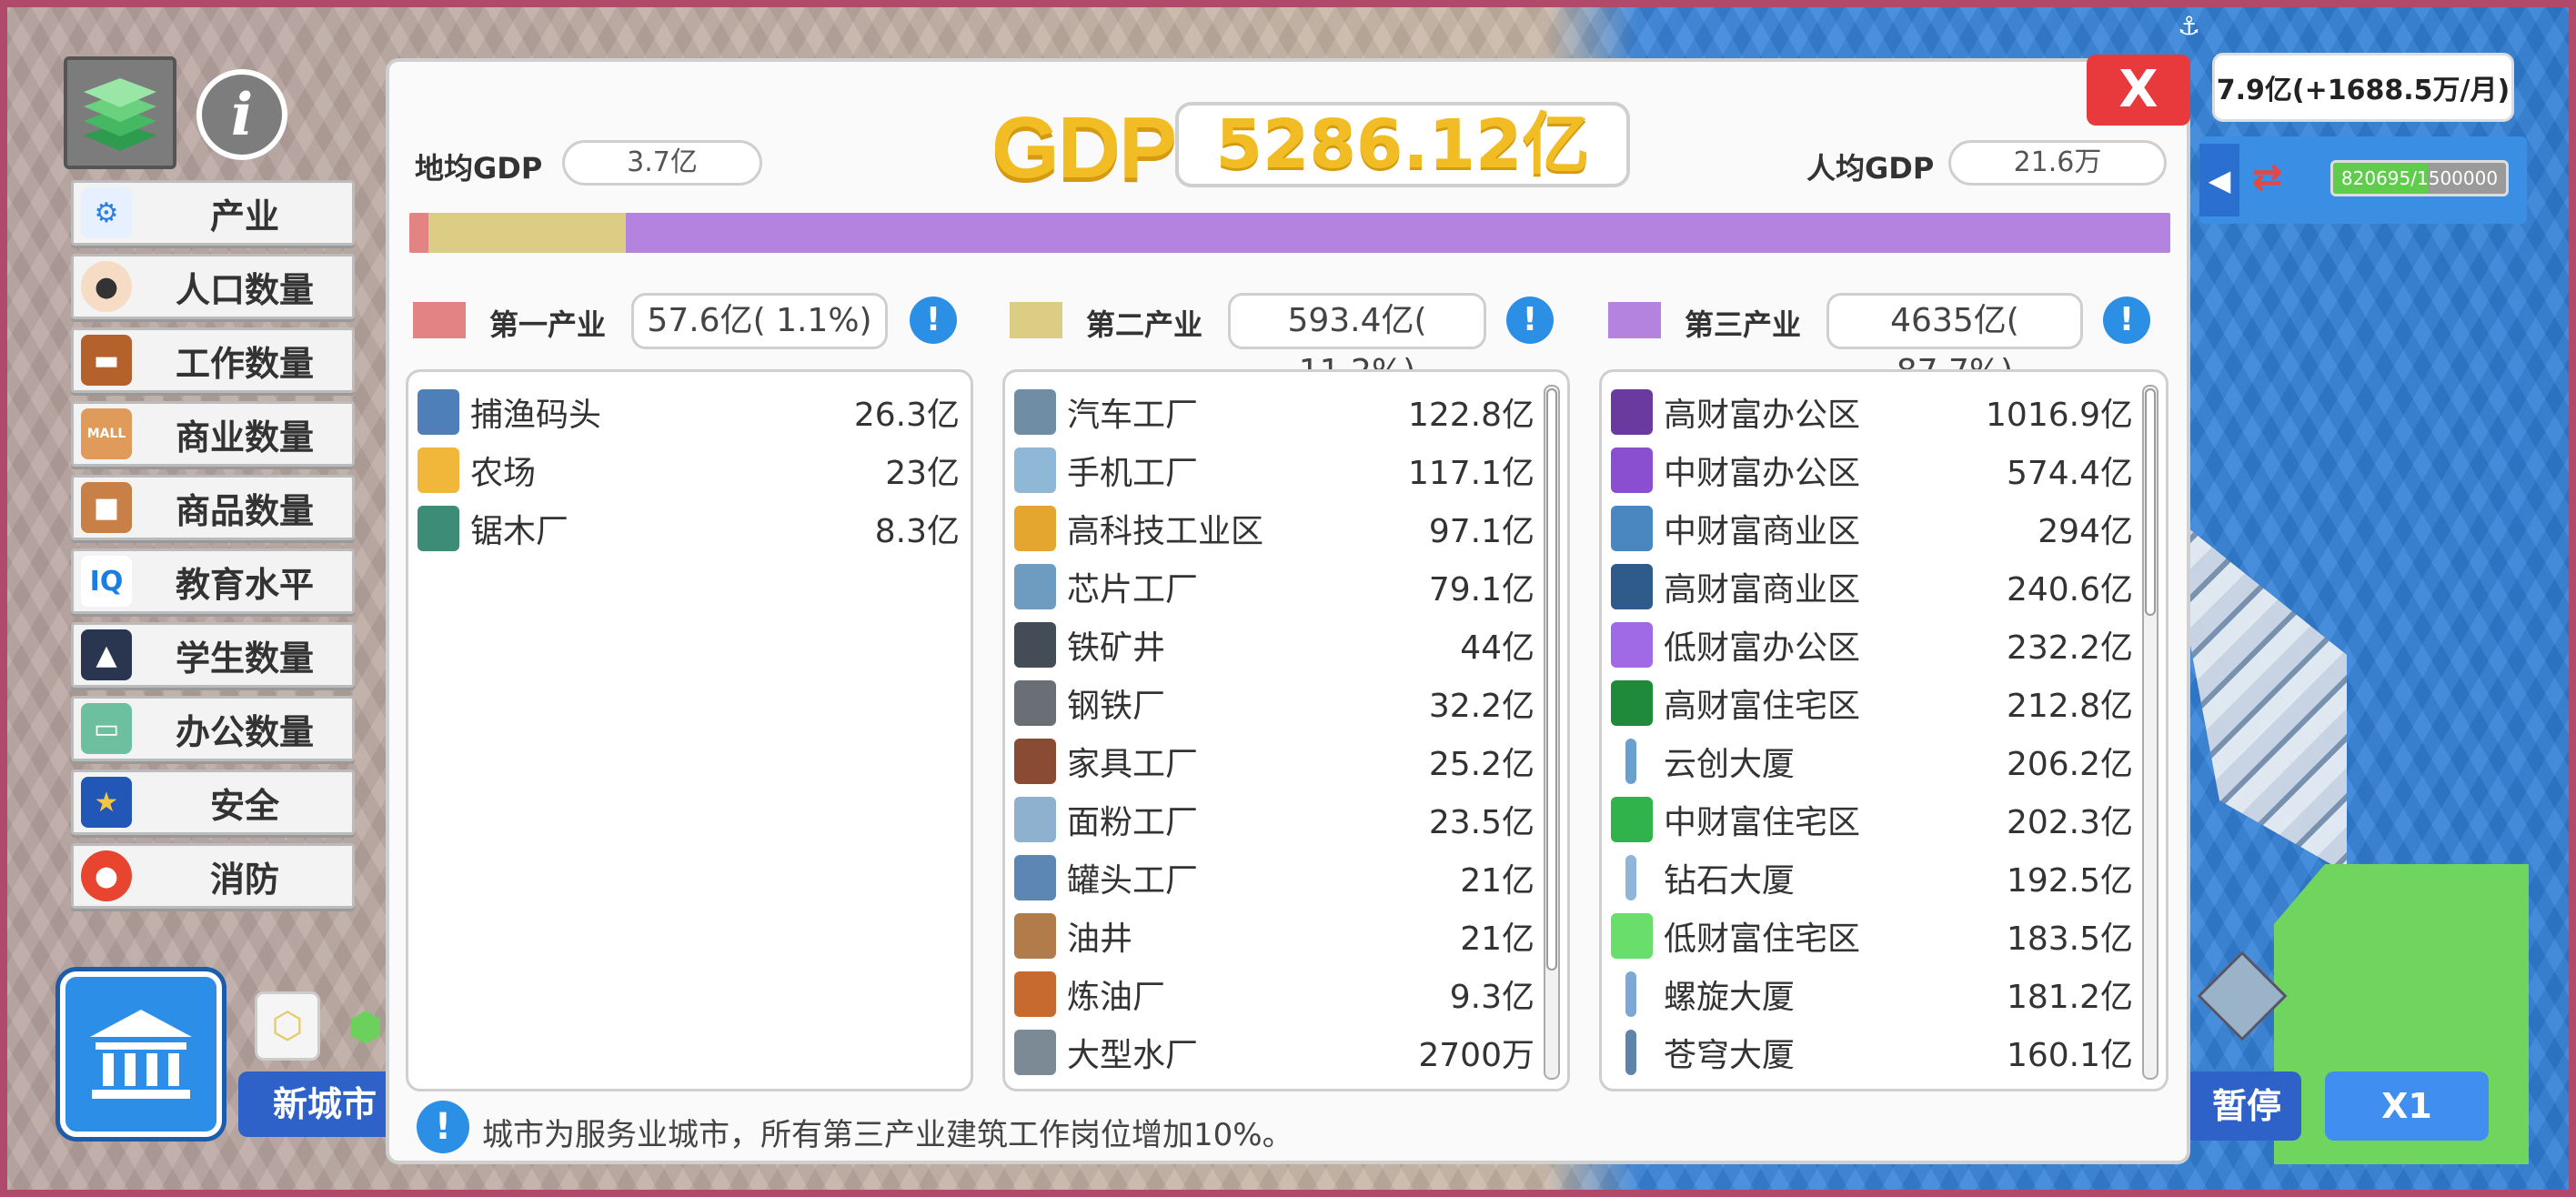 The height and width of the screenshot is (1197, 2576). I want to click on sidebar-item-label: 学生数量, so click(244, 658).